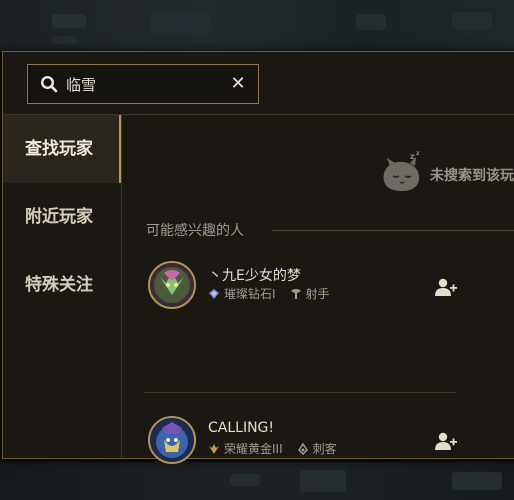 This screenshot has height=500, width=514. What do you see at coordinates (472, 176) in the screenshot?
I see `no-result-text: 未搜索到该玩家` at bounding box center [472, 176].